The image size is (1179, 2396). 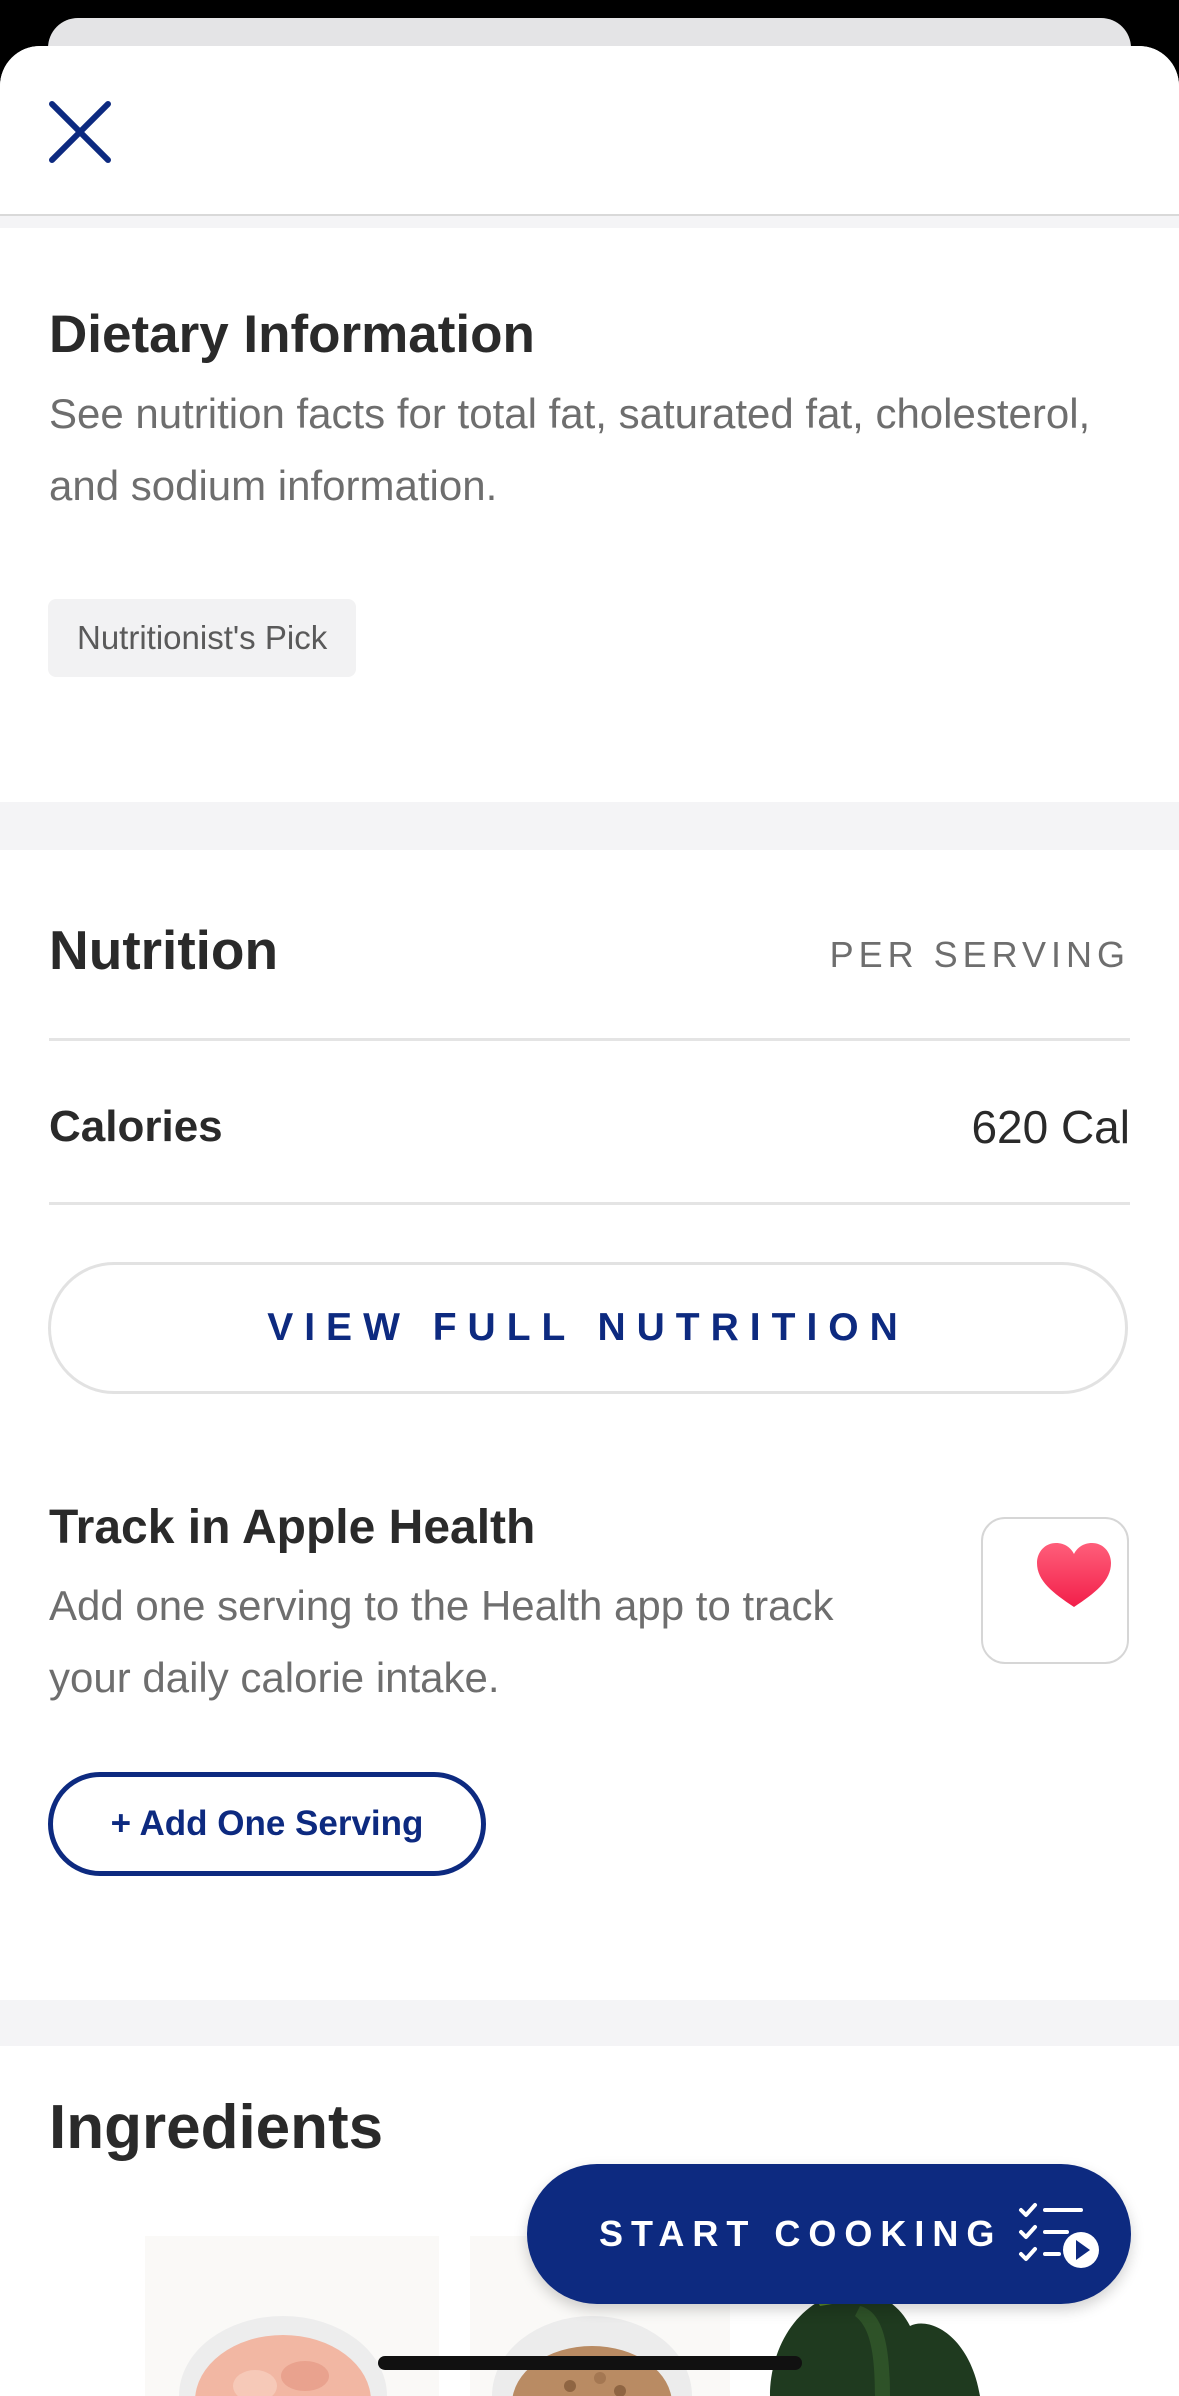 What do you see at coordinates (1050, 1127) in the screenshot?
I see `calories-value: 620 Cal` at bounding box center [1050, 1127].